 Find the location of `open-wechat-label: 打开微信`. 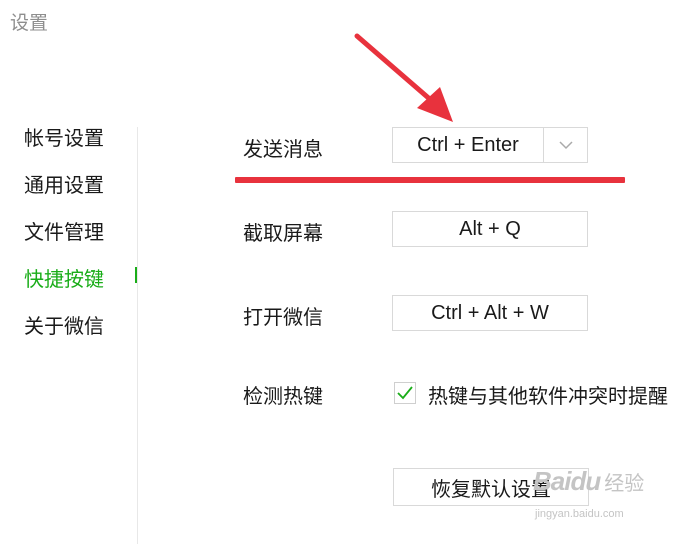

open-wechat-label: 打开微信 is located at coordinates (283, 317).